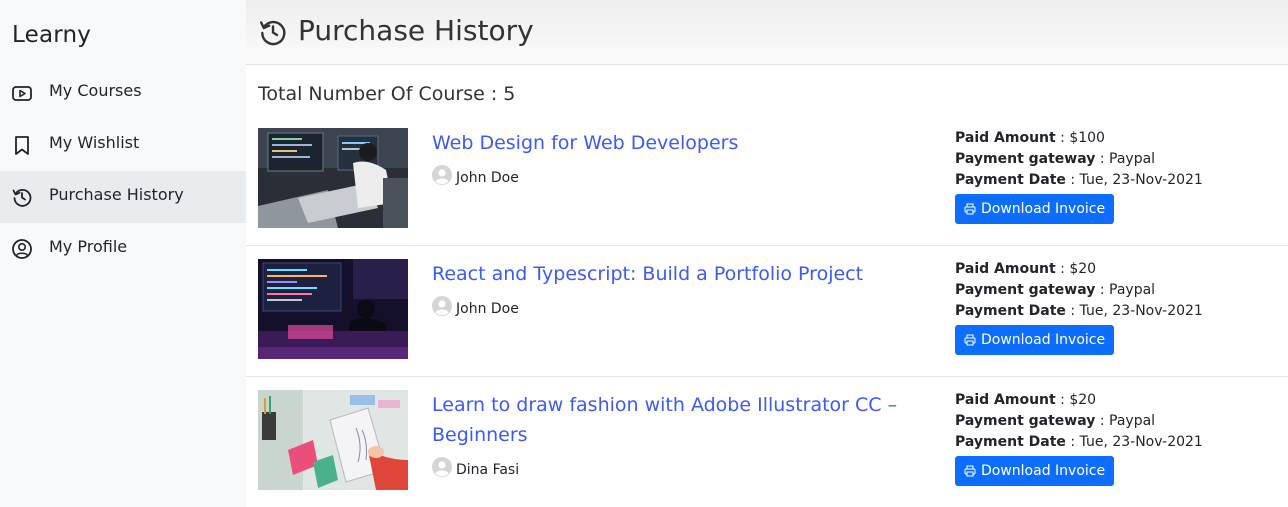 The width and height of the screenshot is (1288, 507). I want to click on sidebar-item-label: My Profile, so click(88, 246).